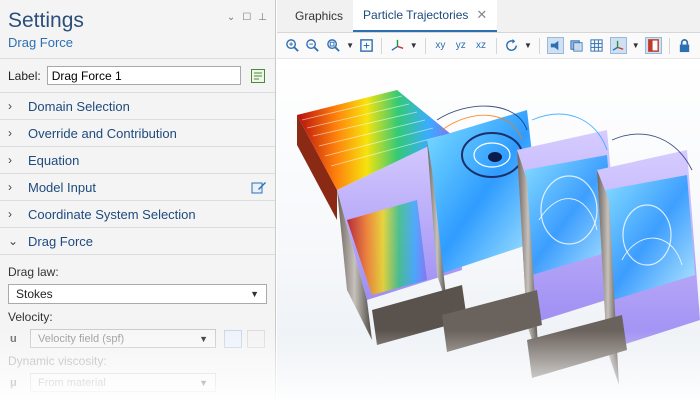 This screenshot has height=400, width=700. I want to click on pin-icon: ⊥, so click(262, 17).